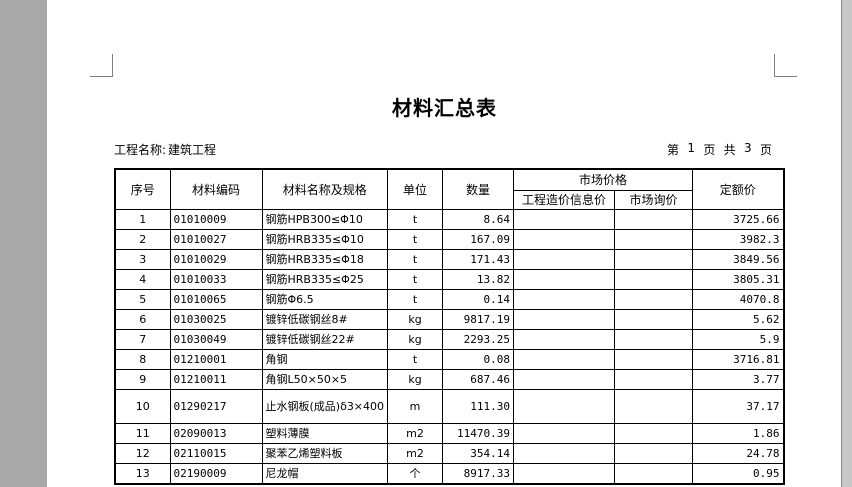 The image size is (852, 487). I want to click on cell-name: 尼龙帽, so click(325, 473).